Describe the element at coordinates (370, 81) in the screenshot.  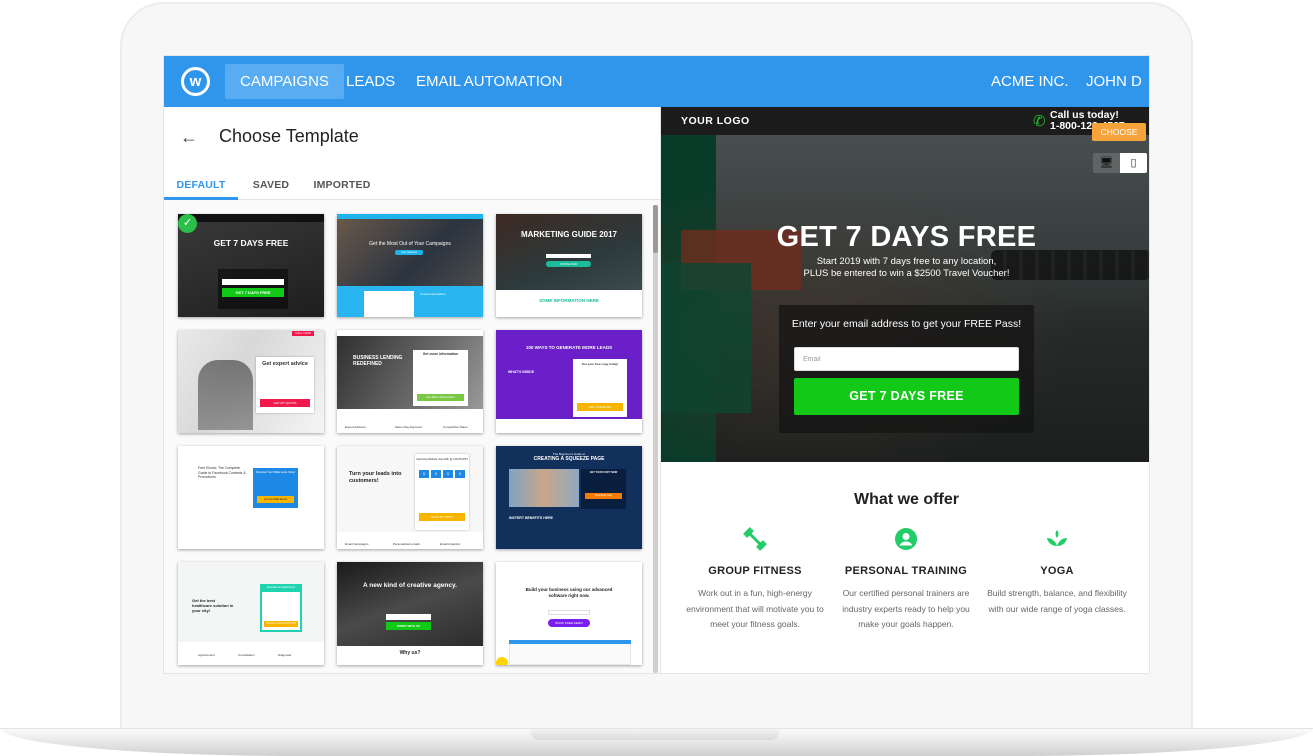
I see `nav-leads: LEADS` at that location.